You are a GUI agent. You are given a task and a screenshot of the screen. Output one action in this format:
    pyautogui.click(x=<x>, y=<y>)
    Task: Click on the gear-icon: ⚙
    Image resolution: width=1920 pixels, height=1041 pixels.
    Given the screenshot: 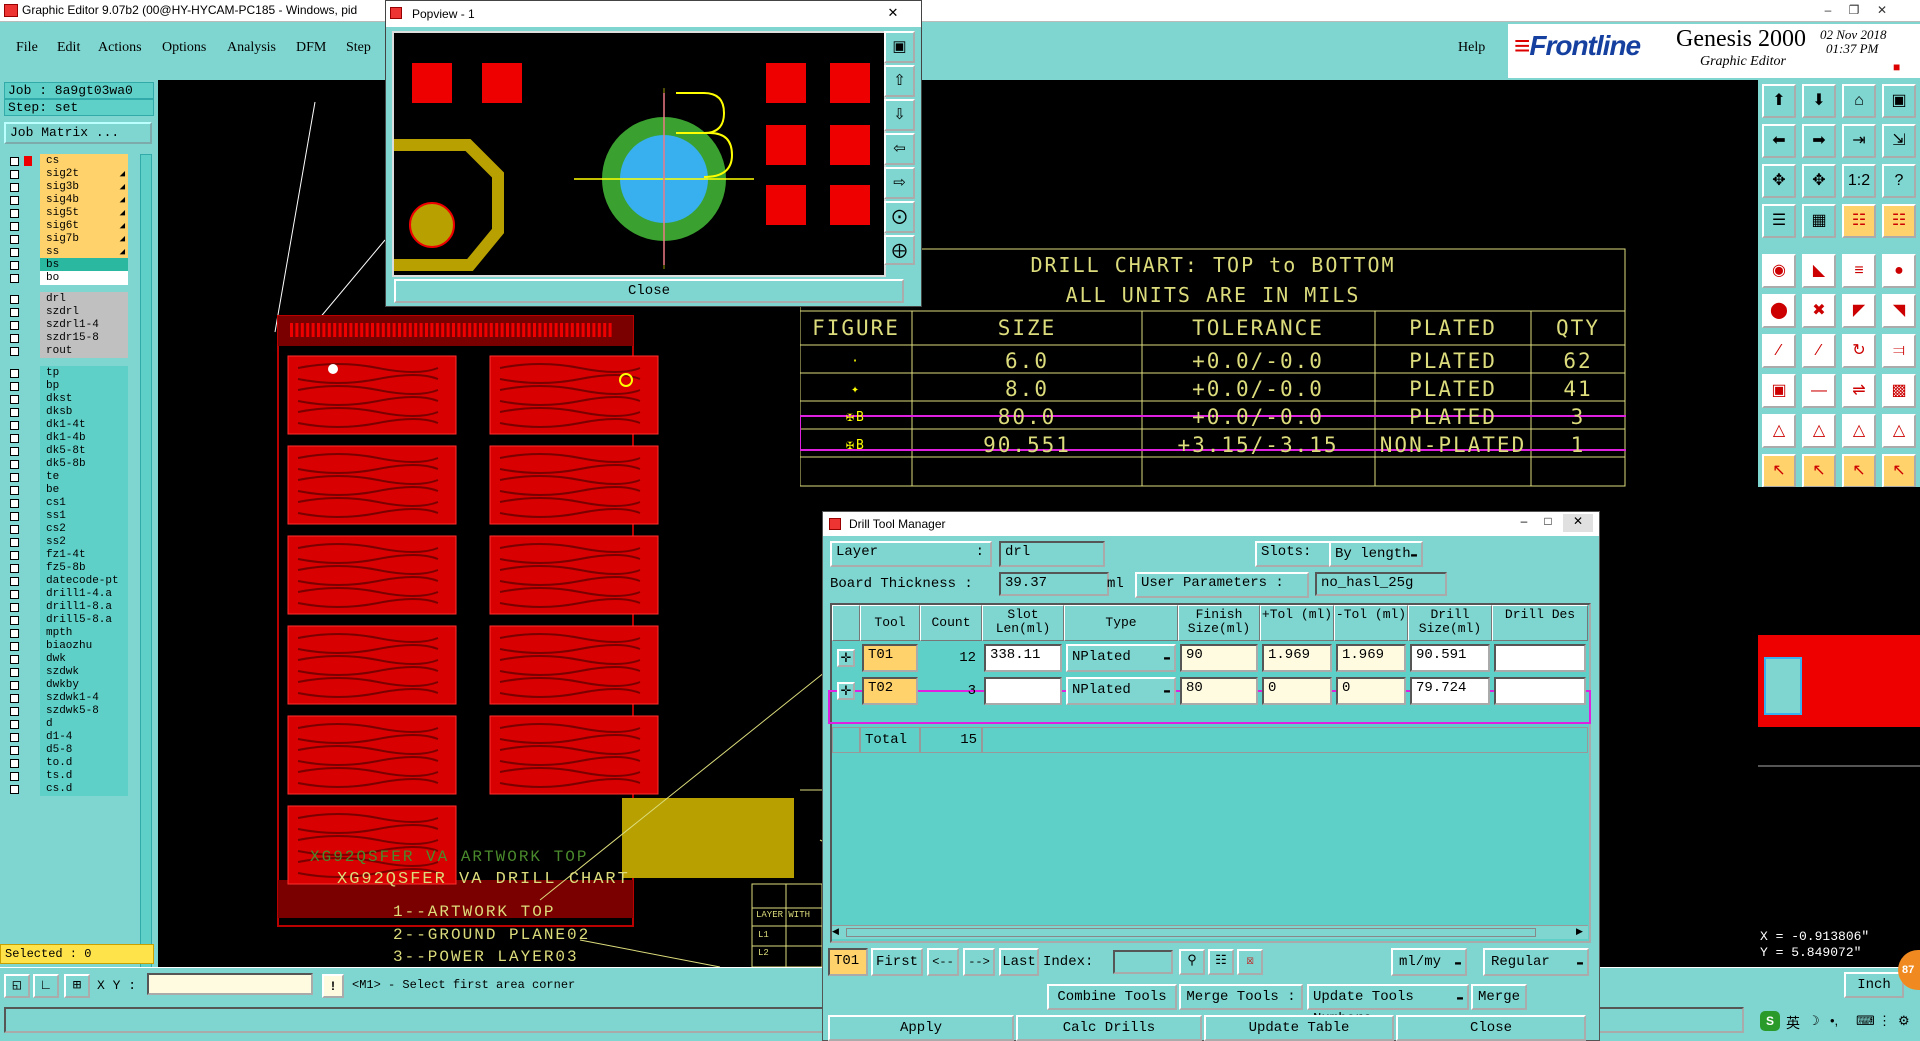 What is the action you would take?
    pyautogui.click(x=1904, y=1021)
    